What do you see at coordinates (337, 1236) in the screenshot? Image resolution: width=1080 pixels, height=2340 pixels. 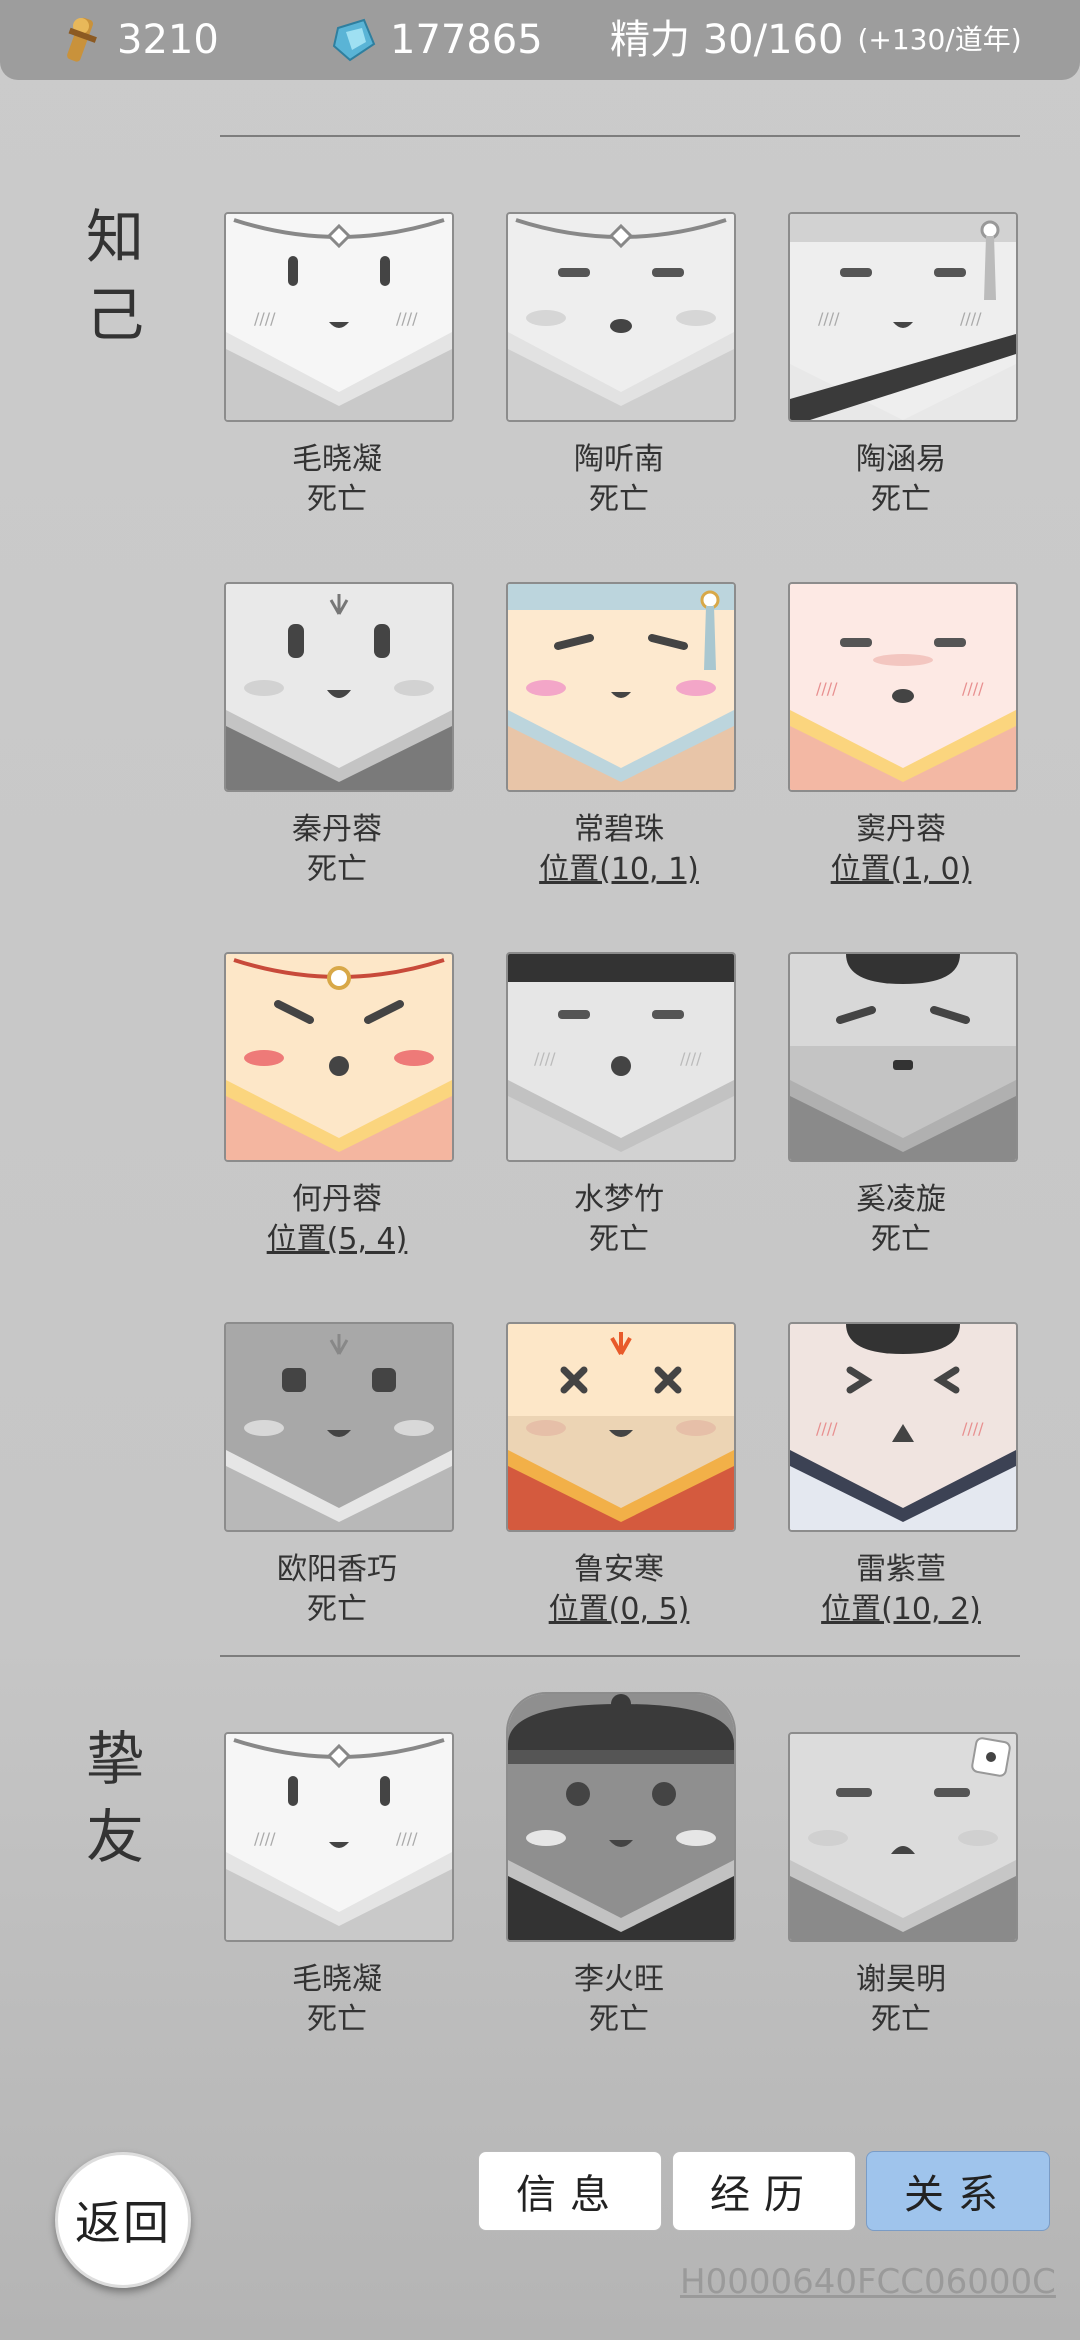 I see `character-location-link: 位置(5, 4)` at bounding box center [337, 1236].